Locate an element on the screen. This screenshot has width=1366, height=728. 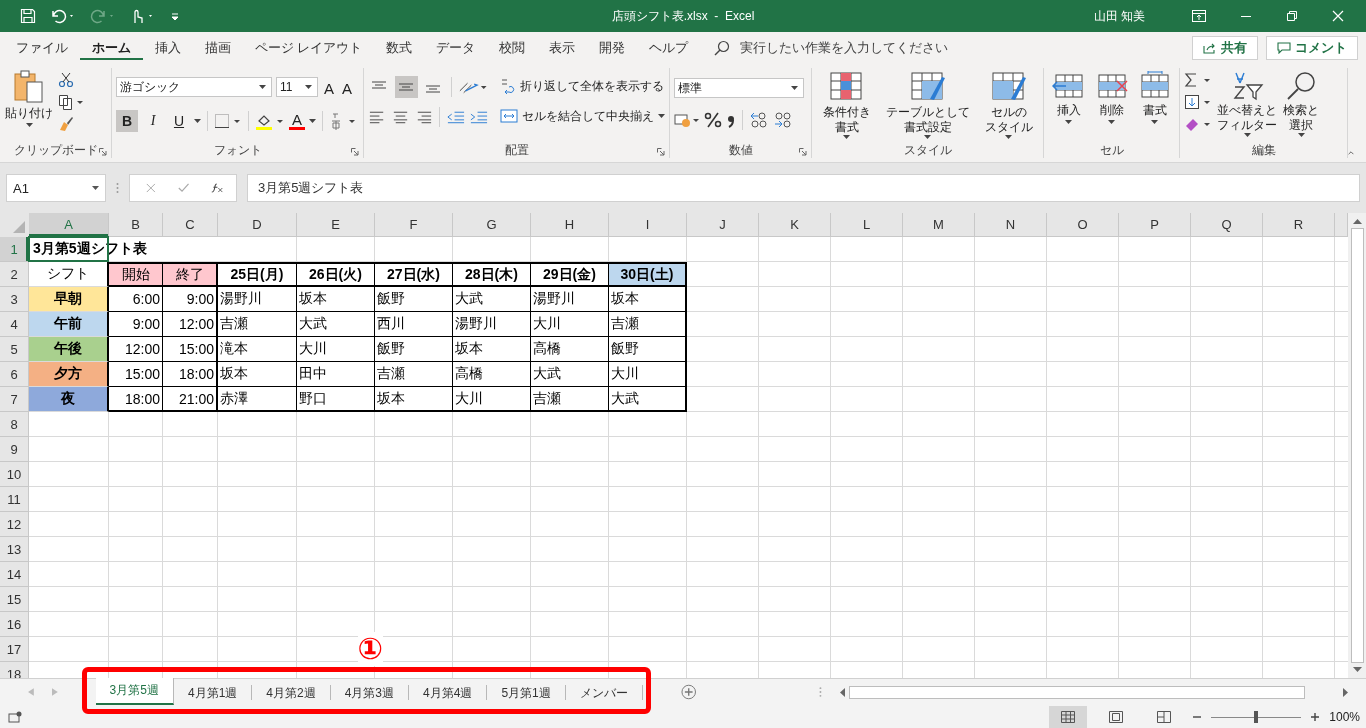
column-header: O is located at coordinates (1083, 225).